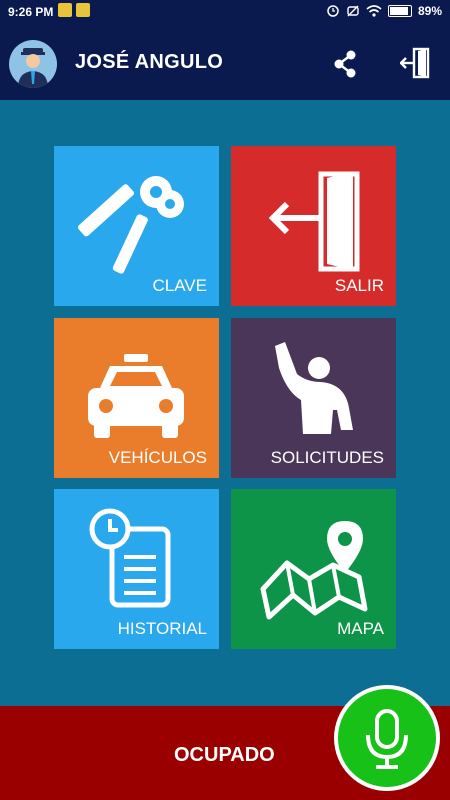  I want to click on user-name: JOSÉ ANGULO, so click(149, 62).